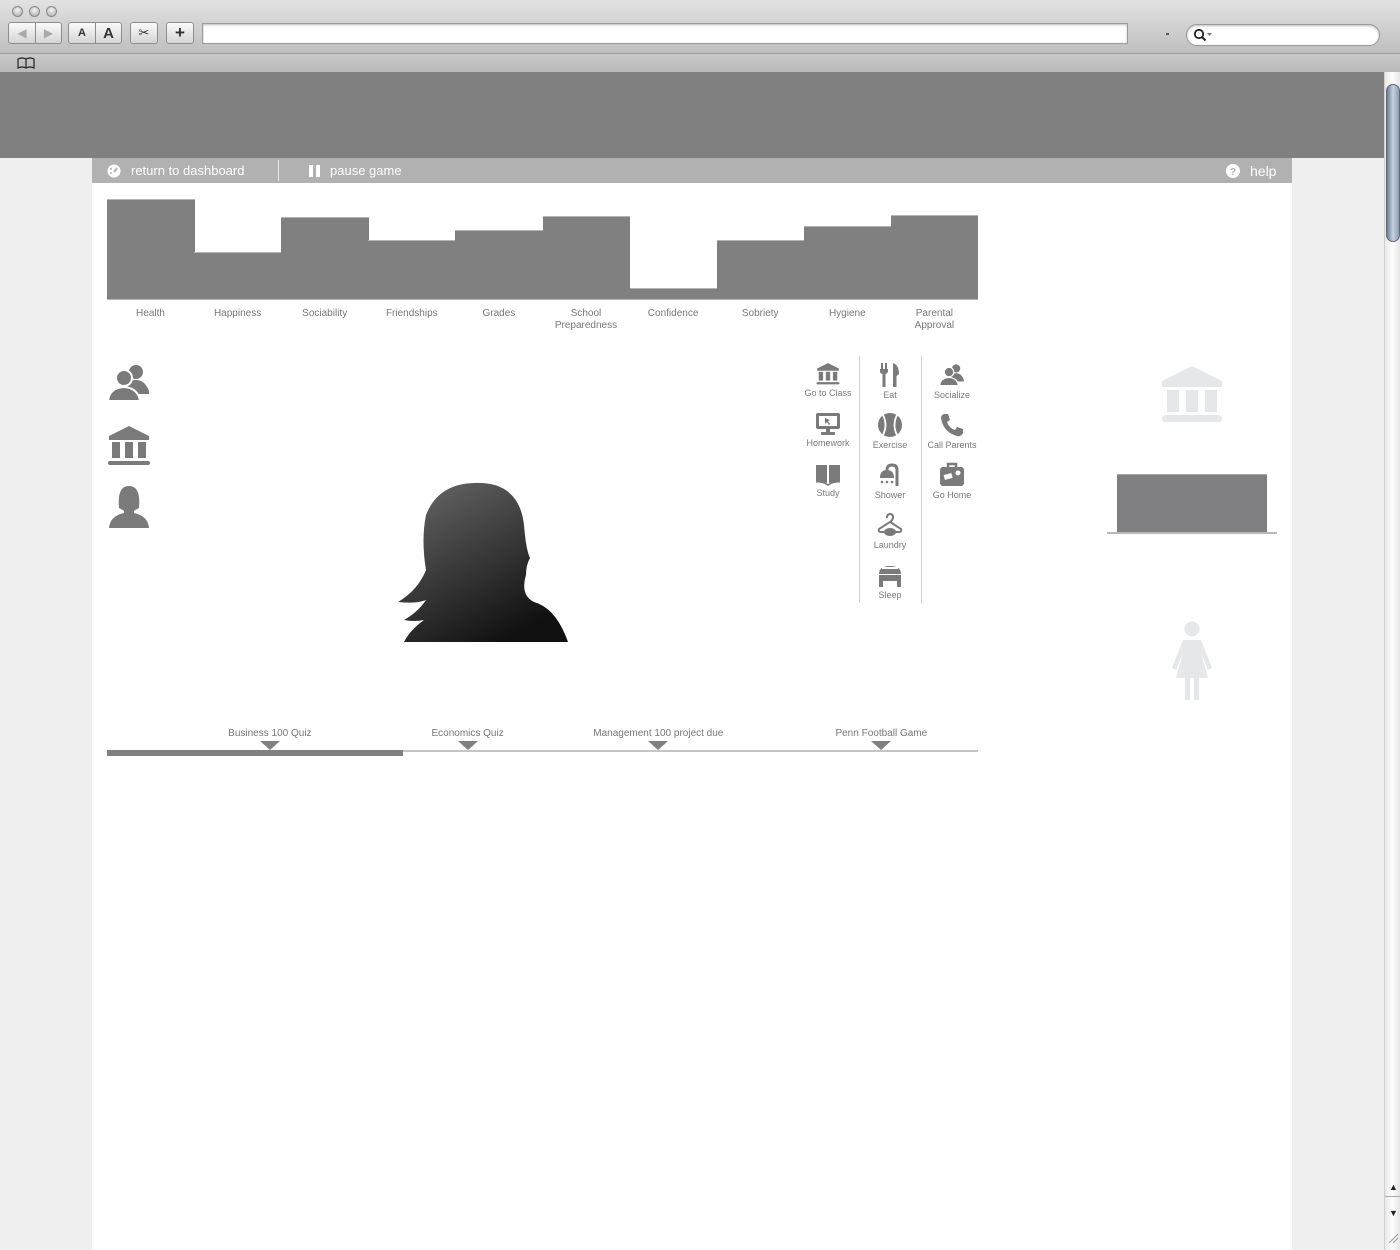 This screenshot has height=1250, width=1400. What do you see at coordinates (499, 264) in the screenshot?
I see `stat-bar-grades` at bounding box center [499, 264].